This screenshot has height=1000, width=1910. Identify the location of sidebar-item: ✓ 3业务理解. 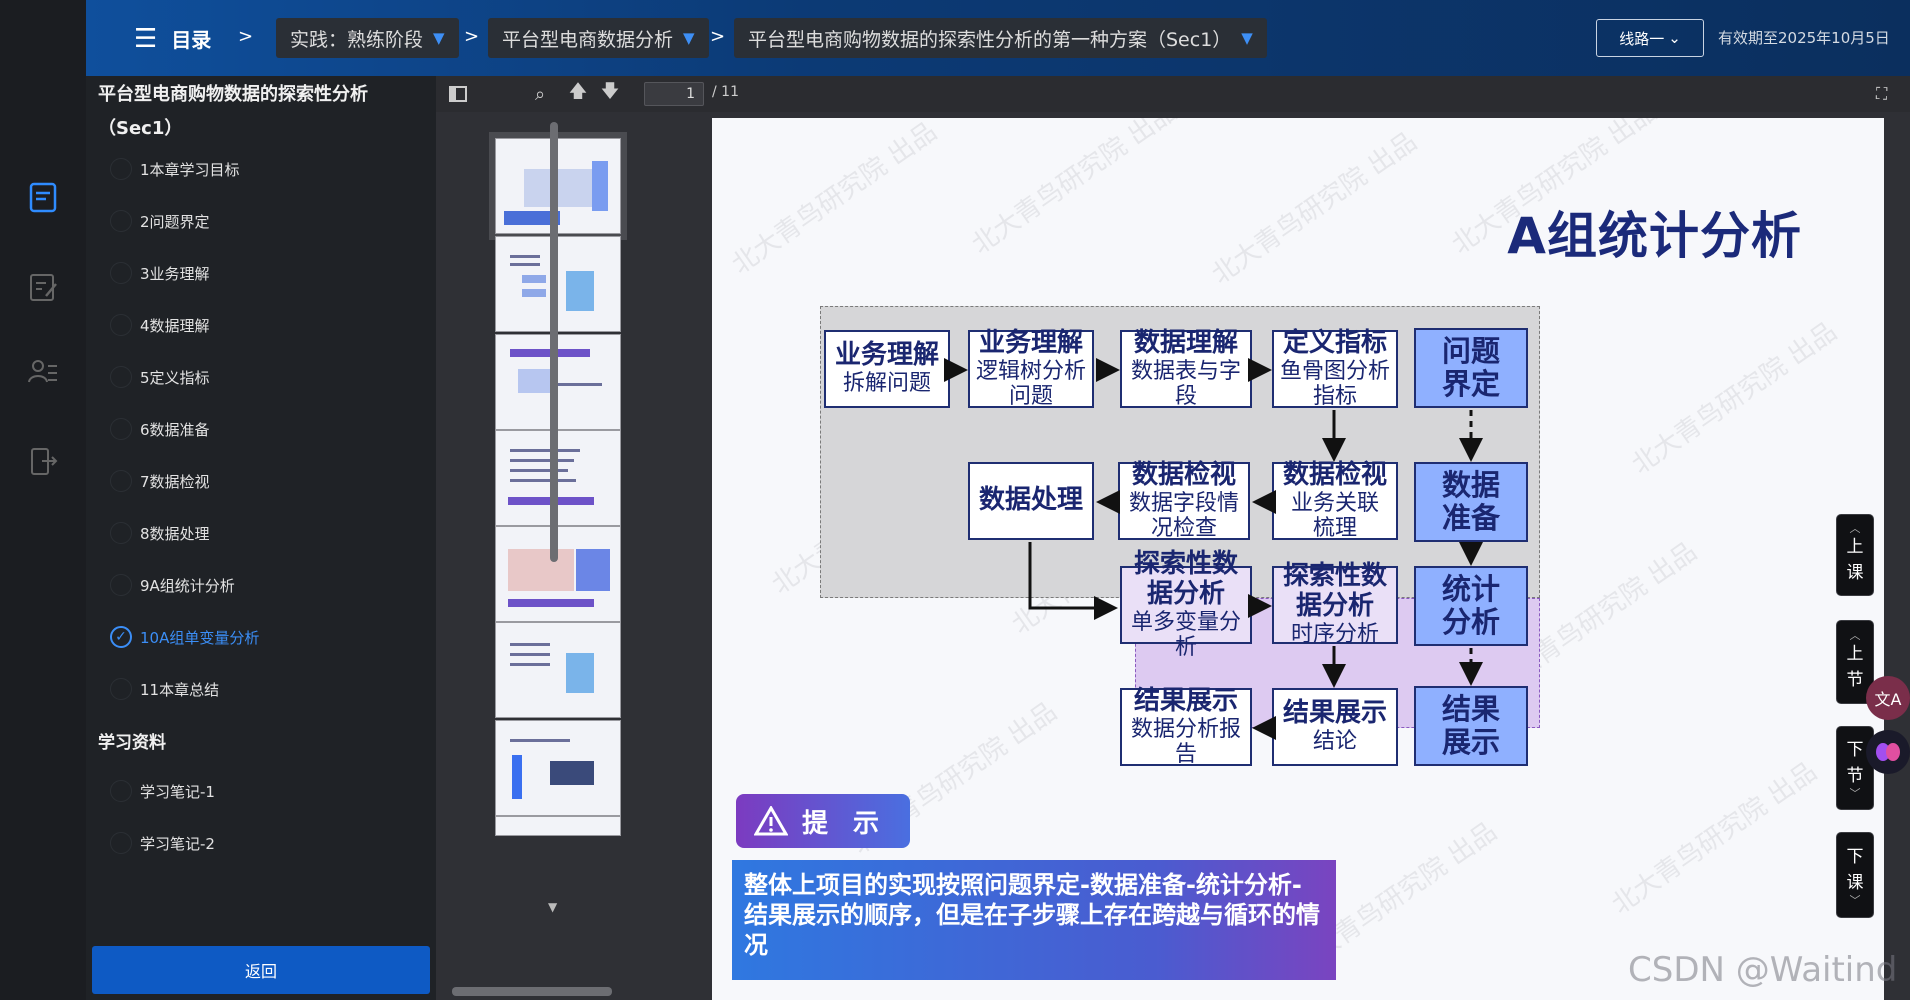
(160, 273).